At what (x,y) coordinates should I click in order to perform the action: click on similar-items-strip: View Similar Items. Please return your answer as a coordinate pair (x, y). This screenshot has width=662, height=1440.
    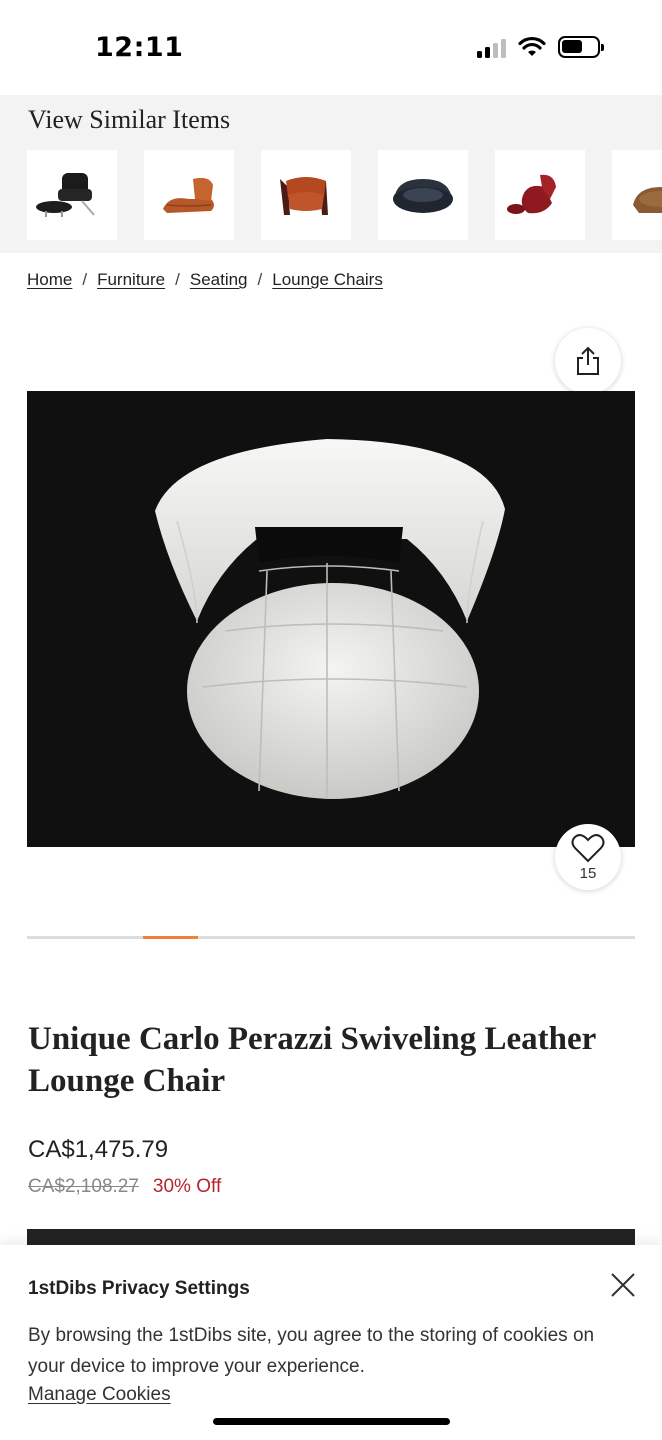
    Looking at the image, I should click on (331, 174).